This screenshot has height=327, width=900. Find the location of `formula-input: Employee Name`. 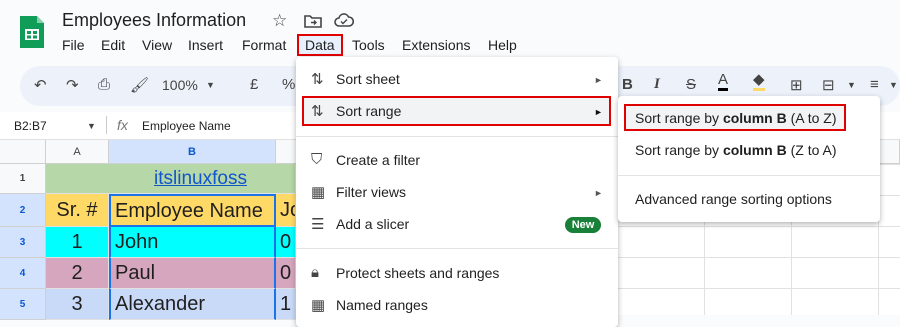

formula-input: Employee Name is located at coordinates (186, 126).